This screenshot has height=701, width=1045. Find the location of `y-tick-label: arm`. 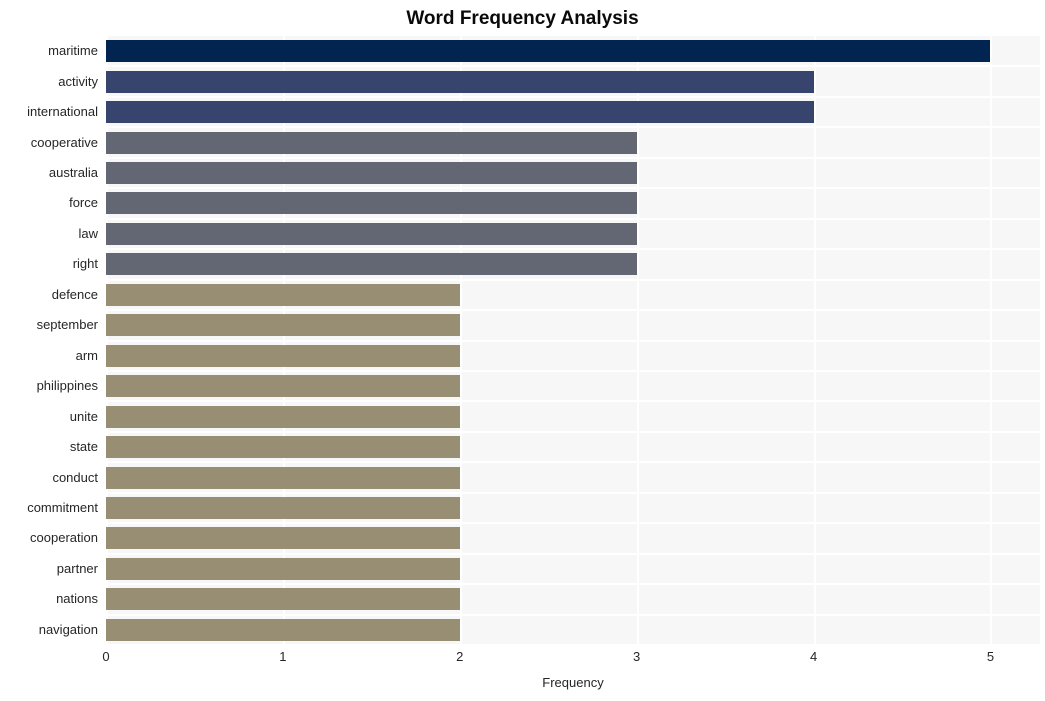

y-tick-label: arm is located at coordinates (86, 355).